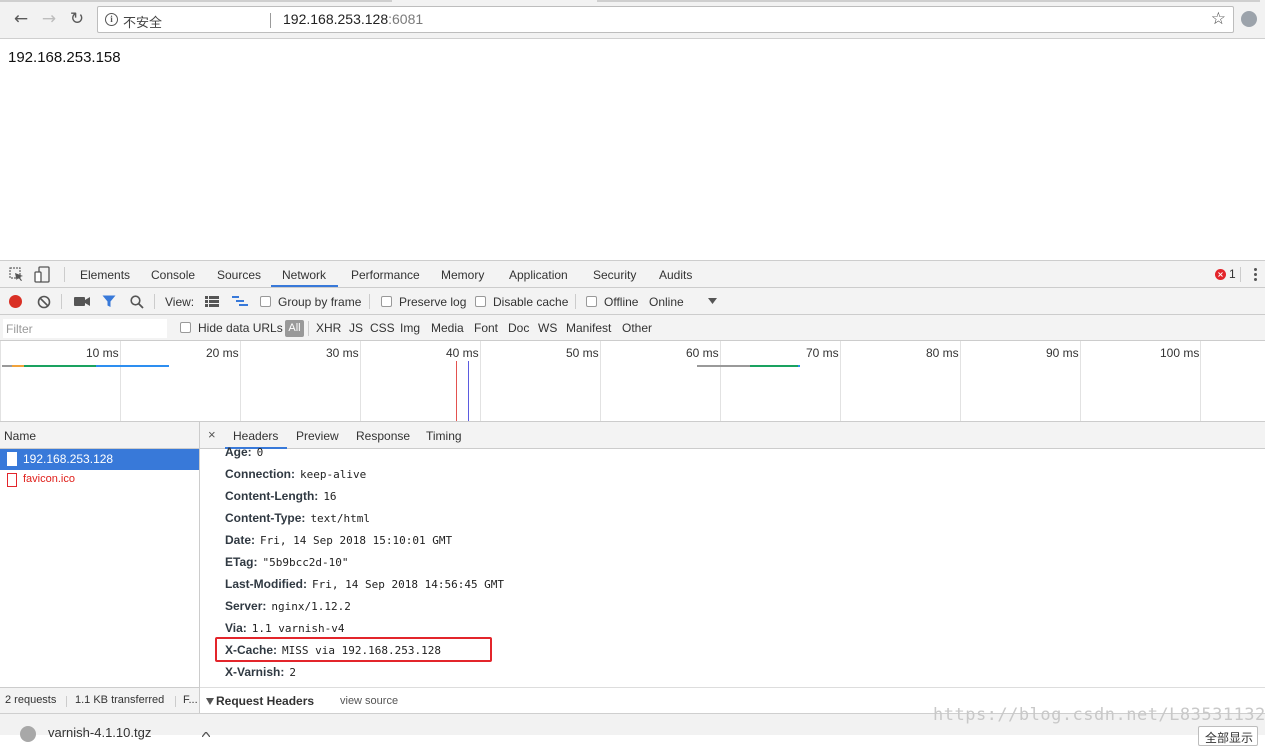 The height and width of the screenshot is (746, 1265). I want to click on error-count: 1, so click(1232, 274).